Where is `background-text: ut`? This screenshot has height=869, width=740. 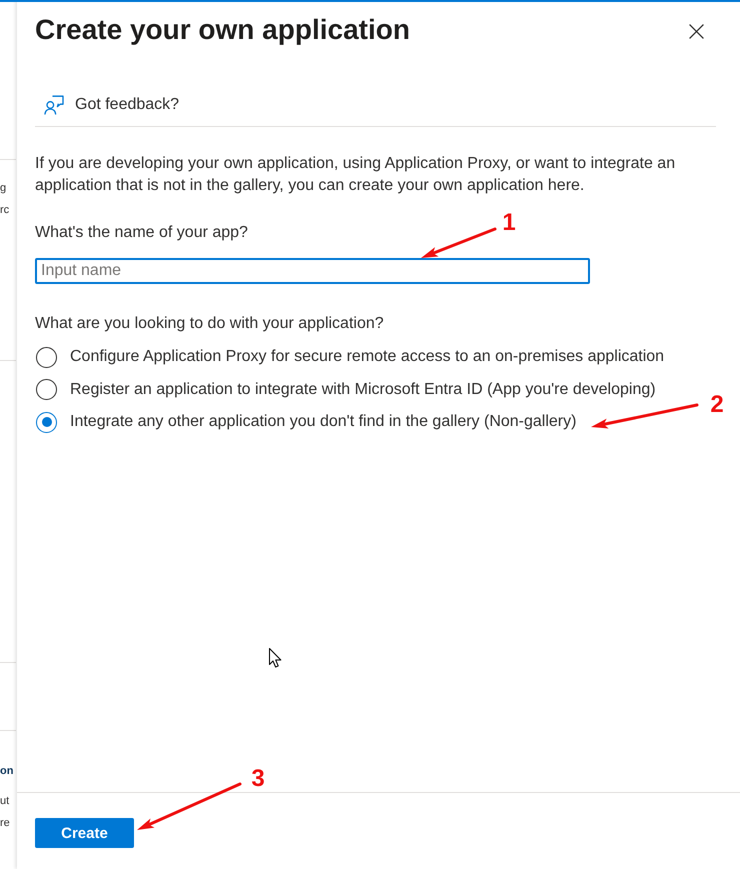
background-text: ut is located at coordinates (5, 801).